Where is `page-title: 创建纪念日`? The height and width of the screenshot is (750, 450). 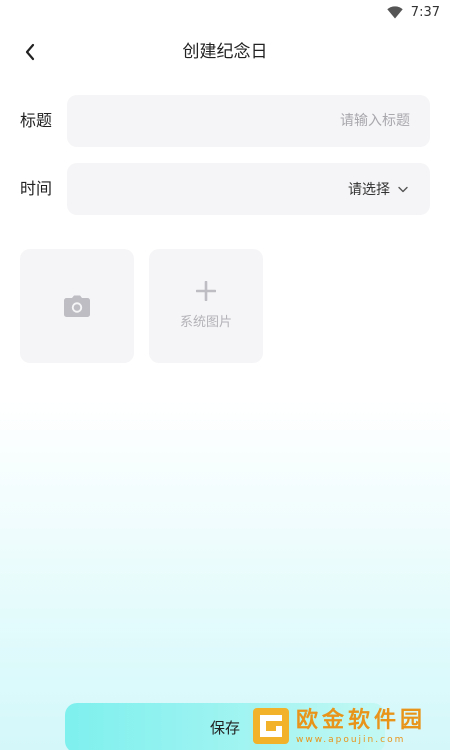
page-title: 创建纪念日 is located at coordinates (225, 52).